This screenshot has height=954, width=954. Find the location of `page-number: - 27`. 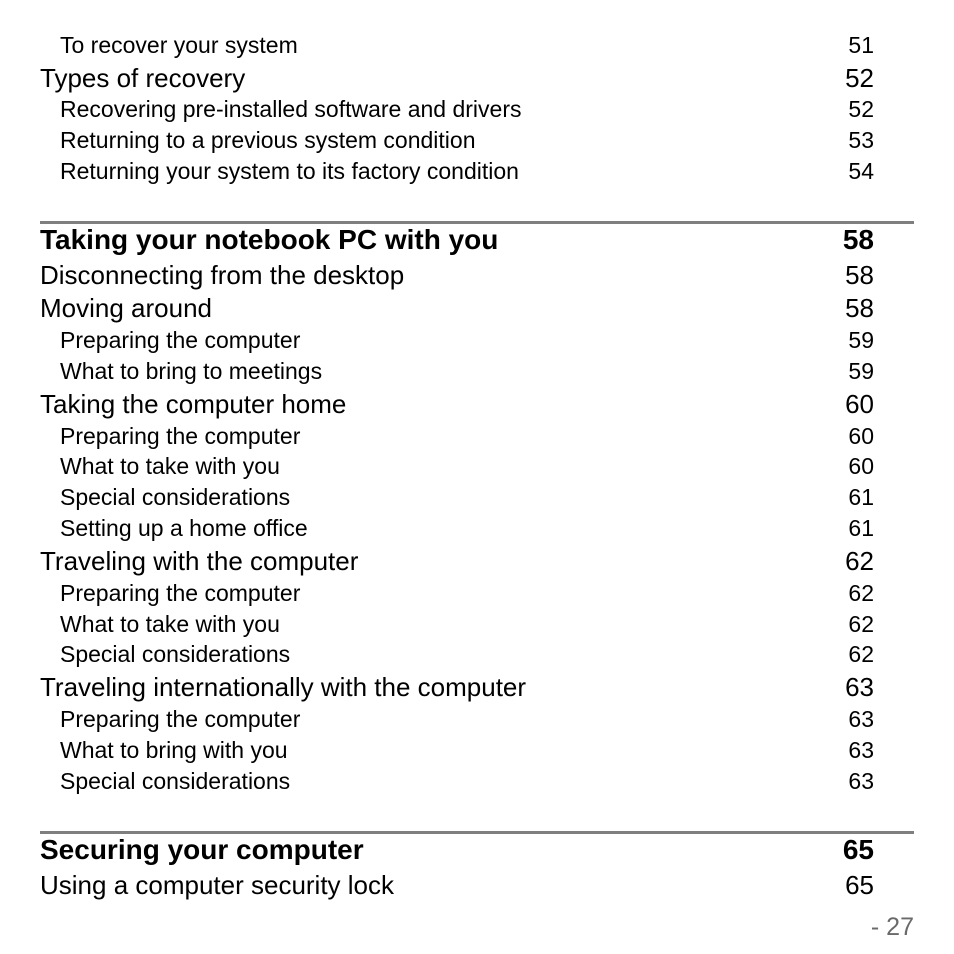

page-number: - 27 is located at coordinates (892, 927).